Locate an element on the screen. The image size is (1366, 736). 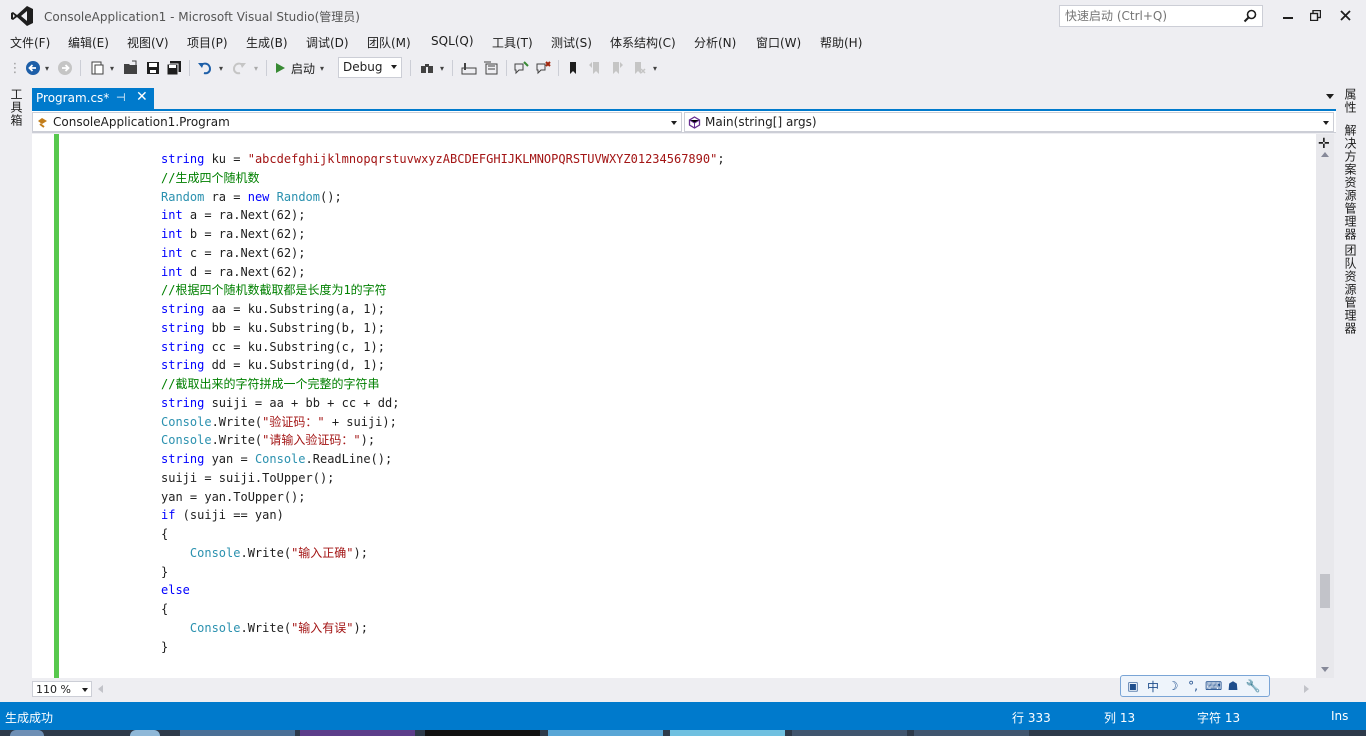
step-into-button is located at coordinates (469, 68).